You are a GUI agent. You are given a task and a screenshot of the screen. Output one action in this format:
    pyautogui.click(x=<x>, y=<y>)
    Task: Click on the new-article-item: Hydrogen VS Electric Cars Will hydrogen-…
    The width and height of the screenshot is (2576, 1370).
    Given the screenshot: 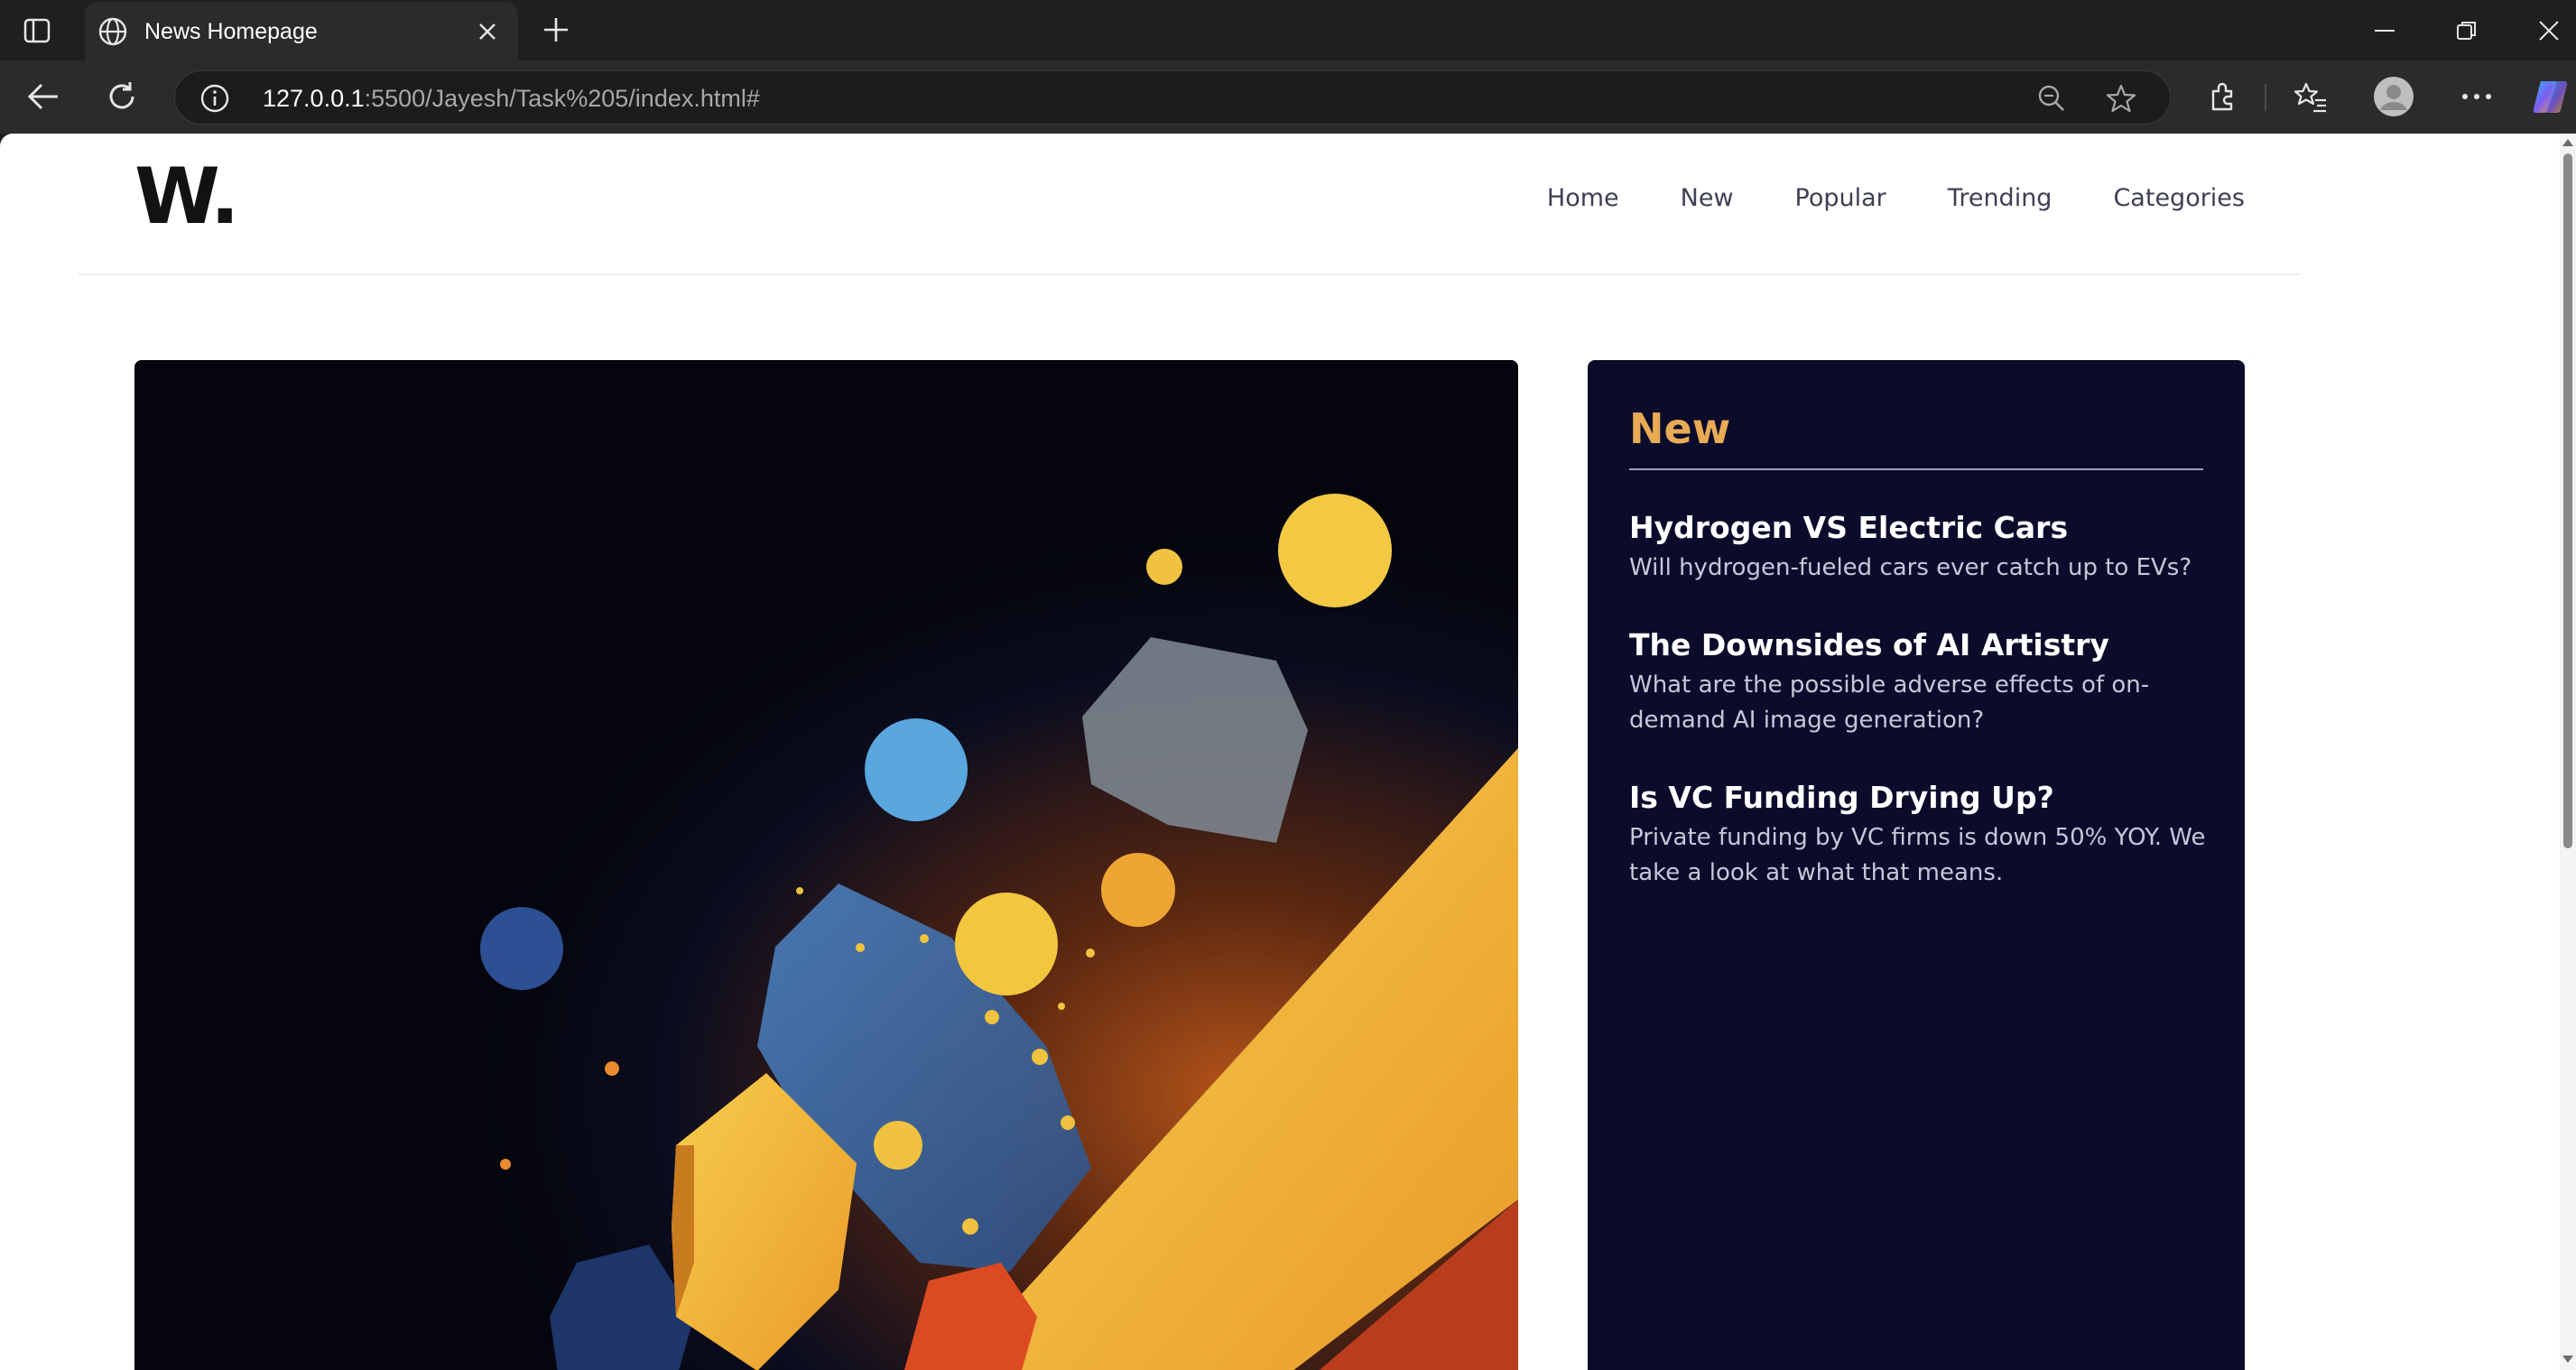 What is the action you would take?
    pyautogui.click(x=1918, y=548)
    